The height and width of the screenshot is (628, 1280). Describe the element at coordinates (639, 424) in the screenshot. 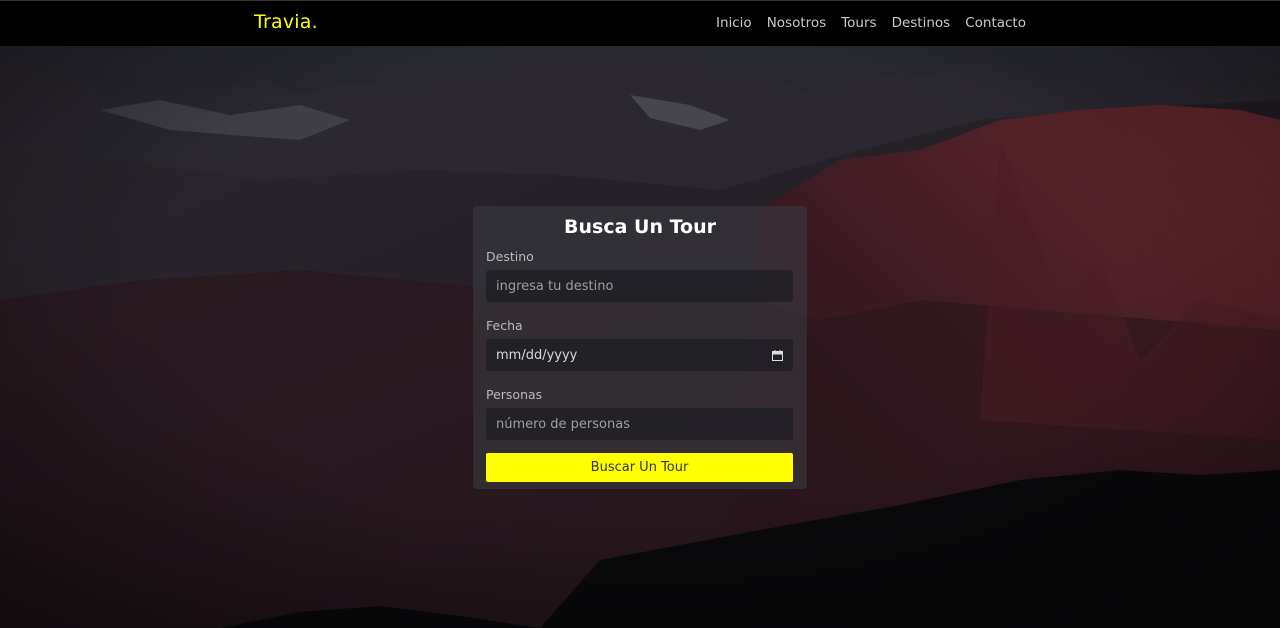

I see `personas-input` at that location.